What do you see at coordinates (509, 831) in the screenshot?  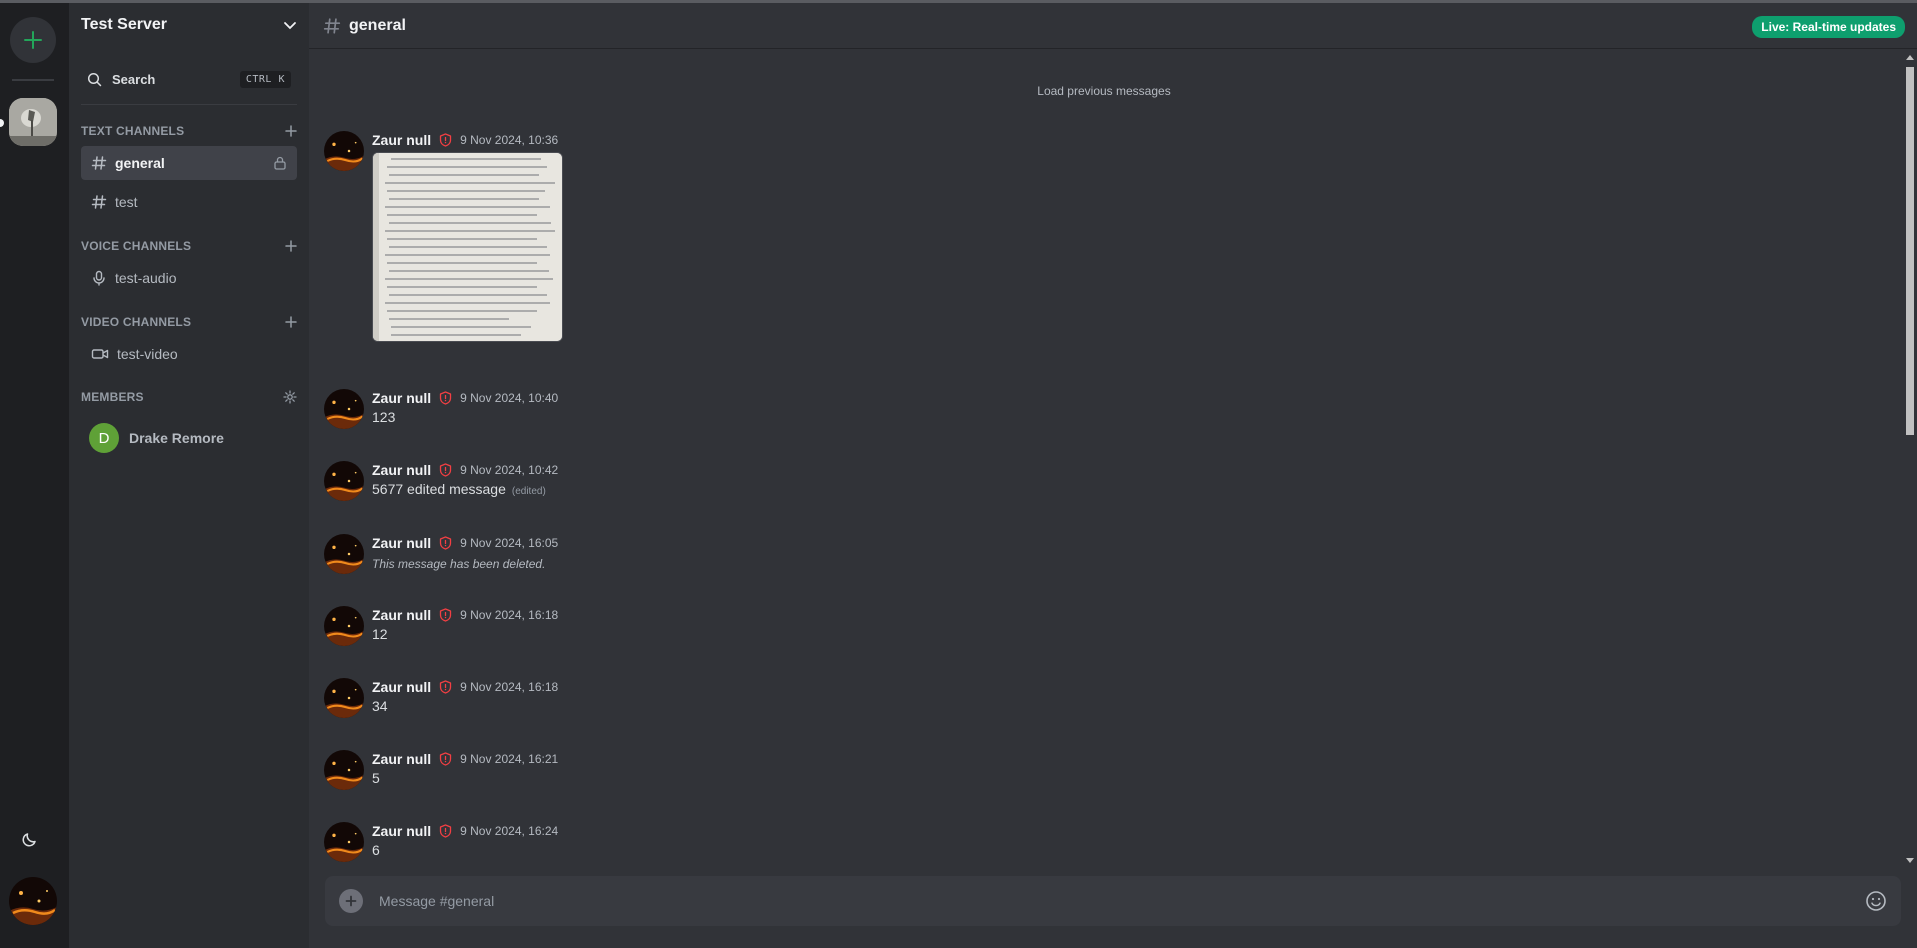 I see `message-timestamp: 9 Nov 2024, 16:24` at bounding box center [509, 831].